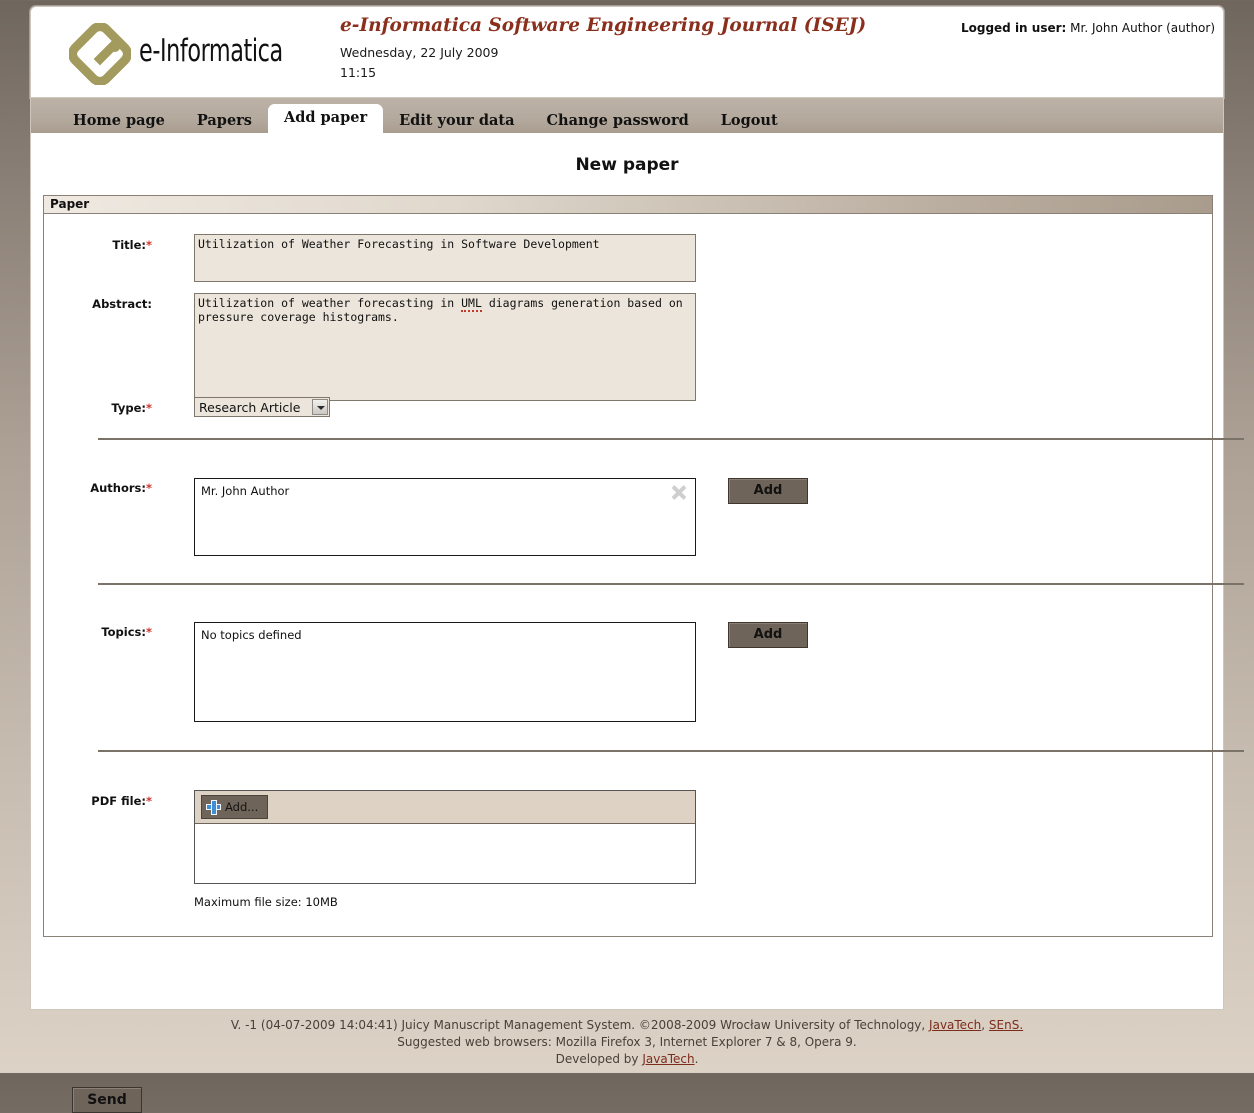 Image resolution: width=1254 pixels, height=1113 pixels. Describe the element at coordinates (266, 902) in the screenshot. I see `pdf-max-size-note: Maximum file size: 10MB` at that location.